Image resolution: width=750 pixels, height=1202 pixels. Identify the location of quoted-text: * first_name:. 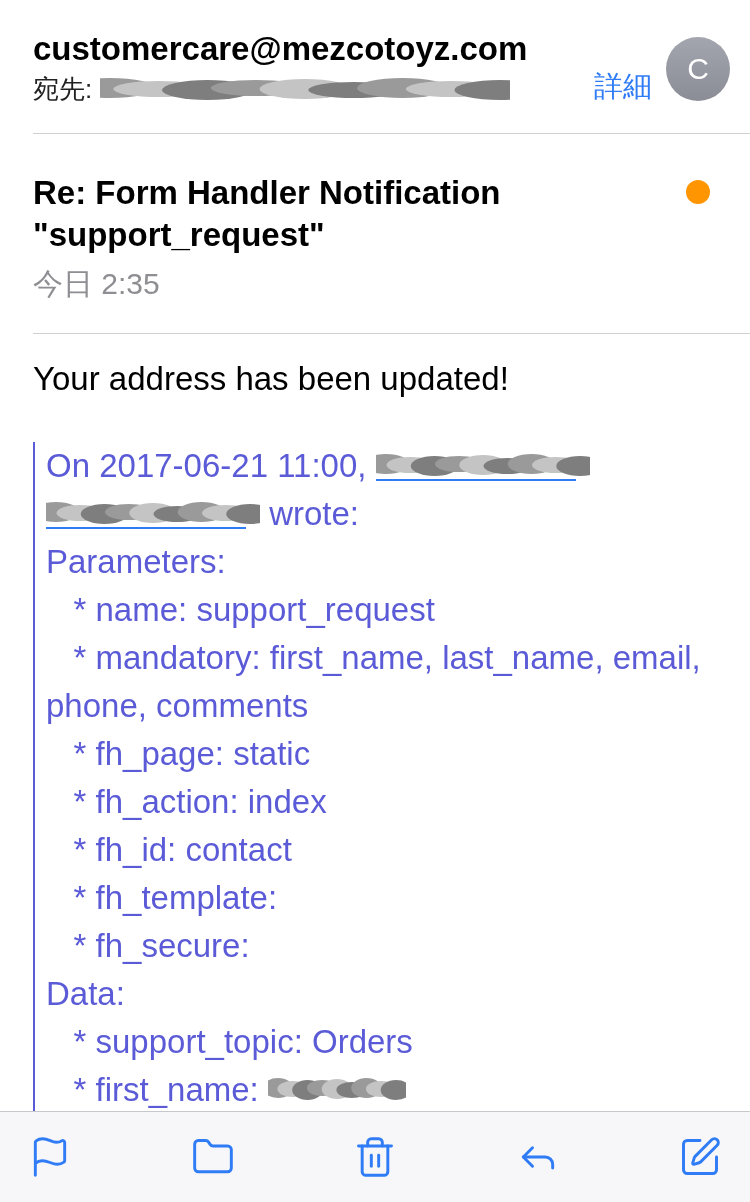
(166, 1090).